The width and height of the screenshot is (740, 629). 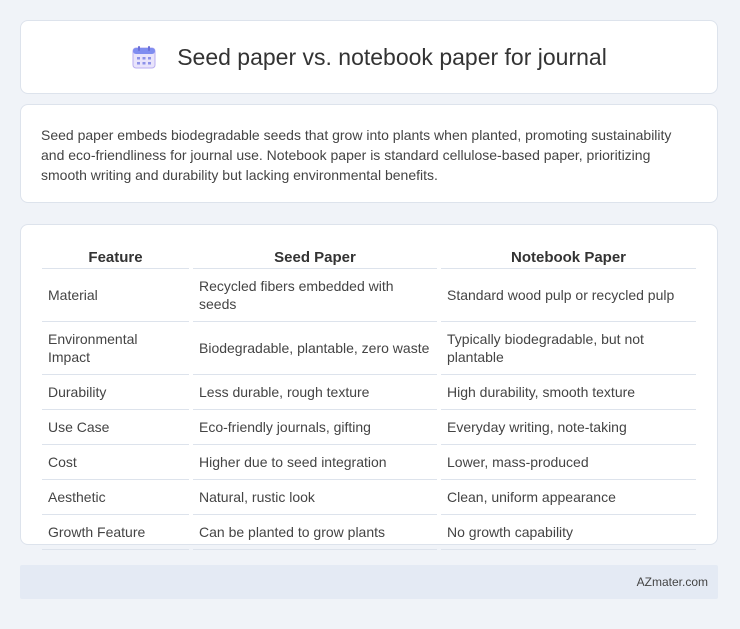 I want to click on cell-feature: Cost, so click(x=115, y=462).